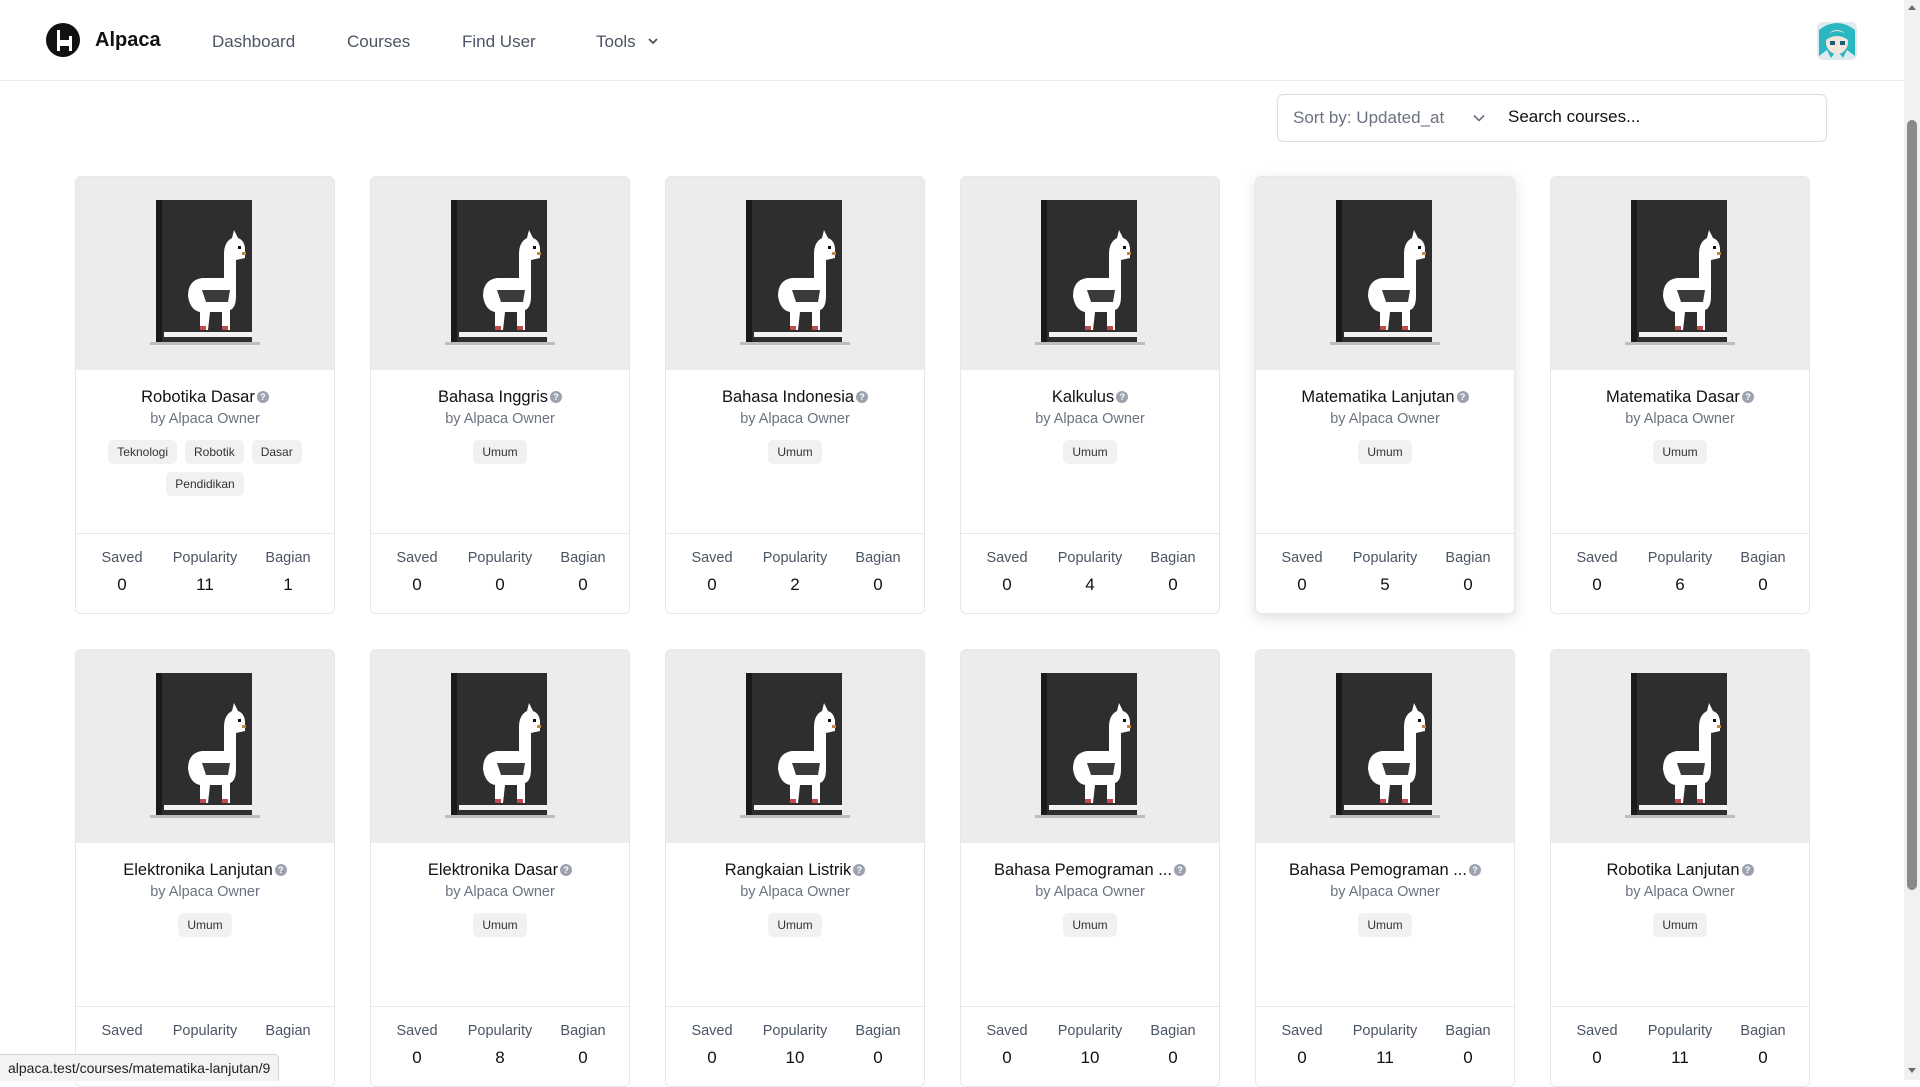  What do you see at coordinates (1385, 584) in the screenshot?
I see `stat-value: 5` at bounding box center [1385, 584].